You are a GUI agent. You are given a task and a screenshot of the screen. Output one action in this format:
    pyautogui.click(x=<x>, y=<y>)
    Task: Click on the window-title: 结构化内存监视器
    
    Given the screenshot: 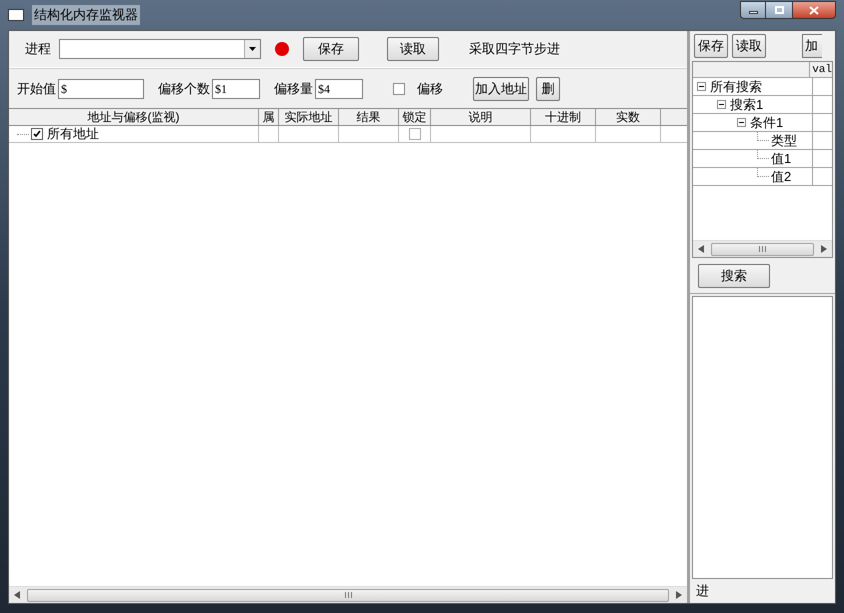 What is the action you would take?
    pyautogui.click(x=86, y=15)
    